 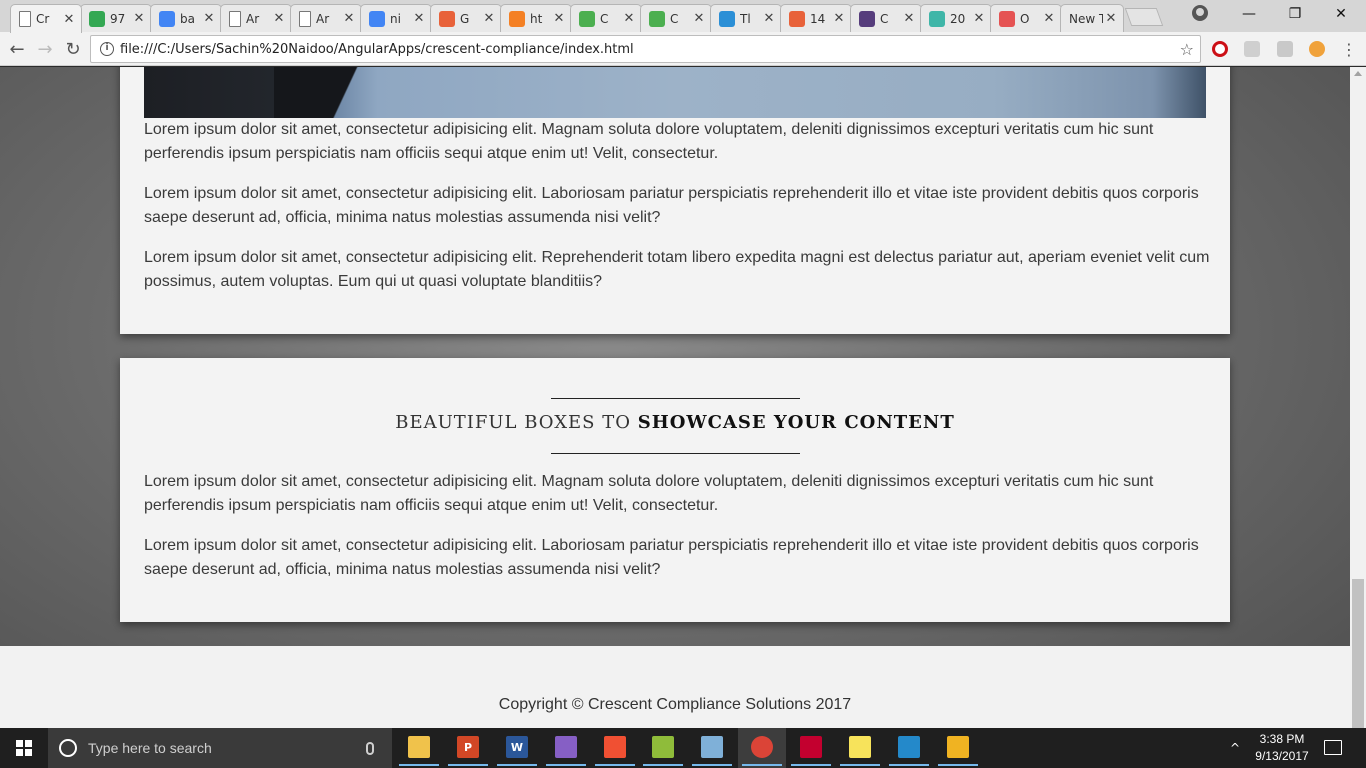 What do you see at coordinates (675, 398) in the screenshot?
I see `heading-rule-top` at bounding box center [675, 398].